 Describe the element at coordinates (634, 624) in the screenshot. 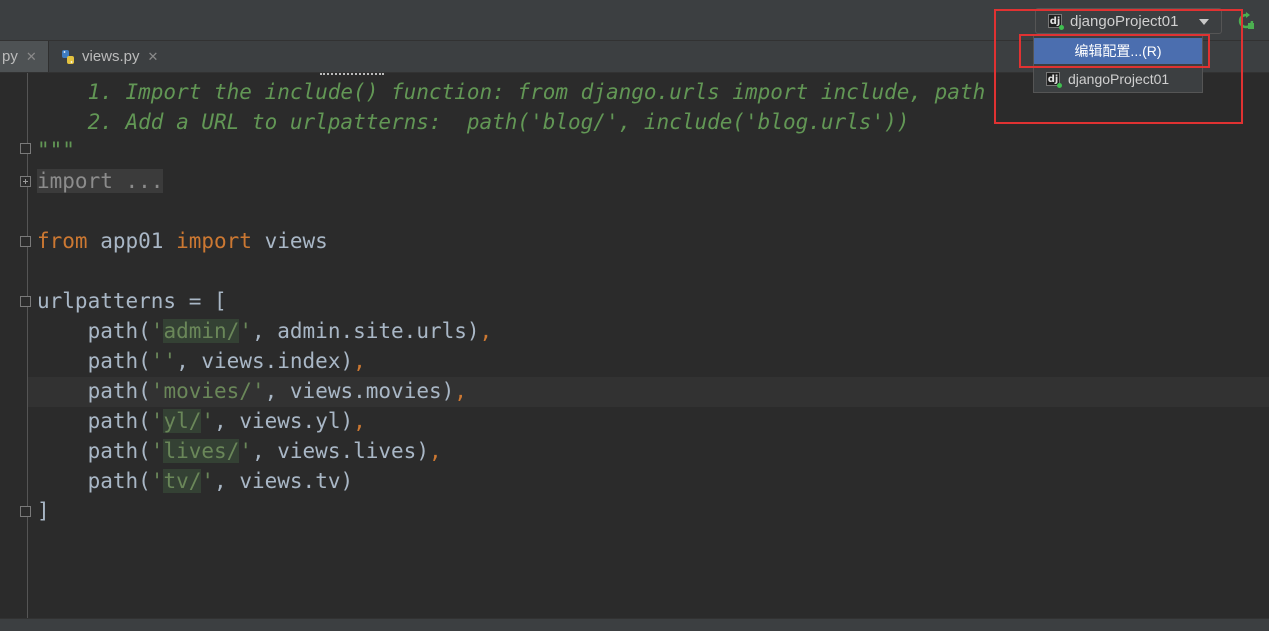

I see `status-bar` at that location.